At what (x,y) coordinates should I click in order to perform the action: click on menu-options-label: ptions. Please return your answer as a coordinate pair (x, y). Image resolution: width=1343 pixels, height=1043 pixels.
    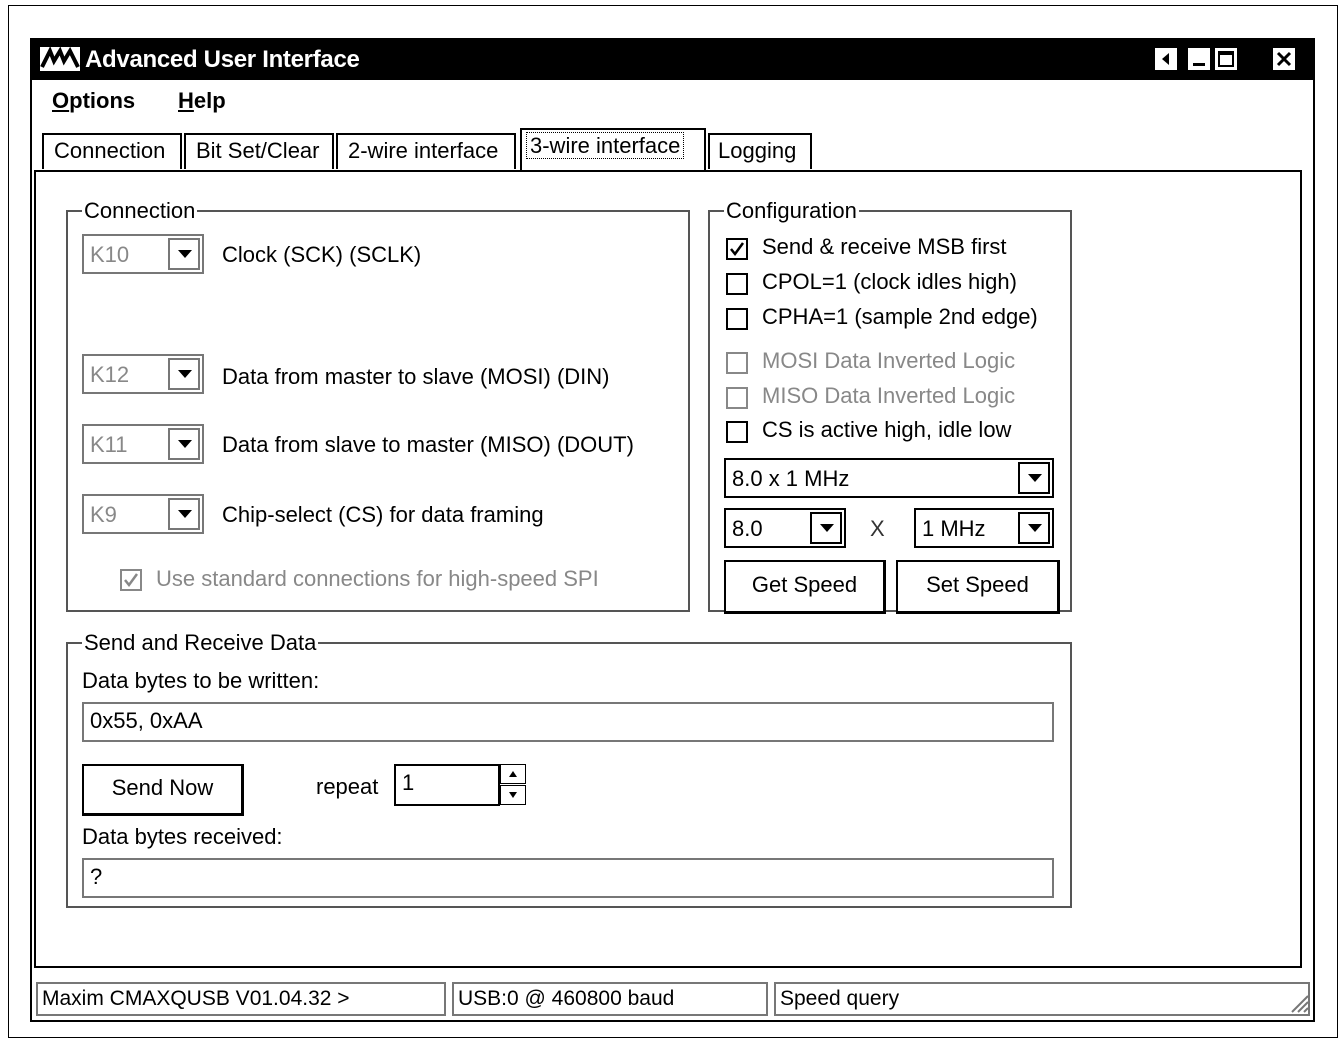
    Looking at the image, I should click on (102, 100).